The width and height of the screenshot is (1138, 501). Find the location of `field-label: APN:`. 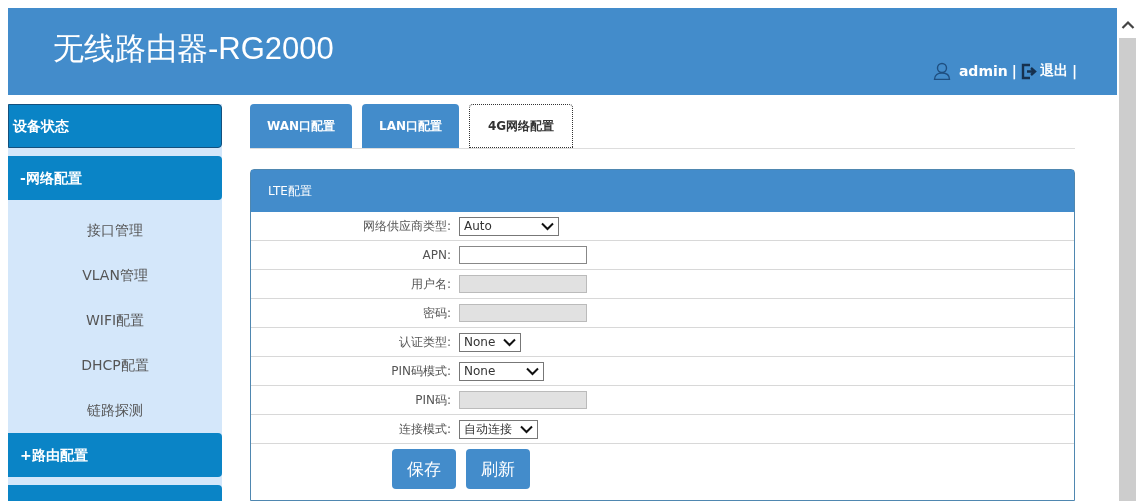

field-label: APN: is located at coordinates (436, 255).